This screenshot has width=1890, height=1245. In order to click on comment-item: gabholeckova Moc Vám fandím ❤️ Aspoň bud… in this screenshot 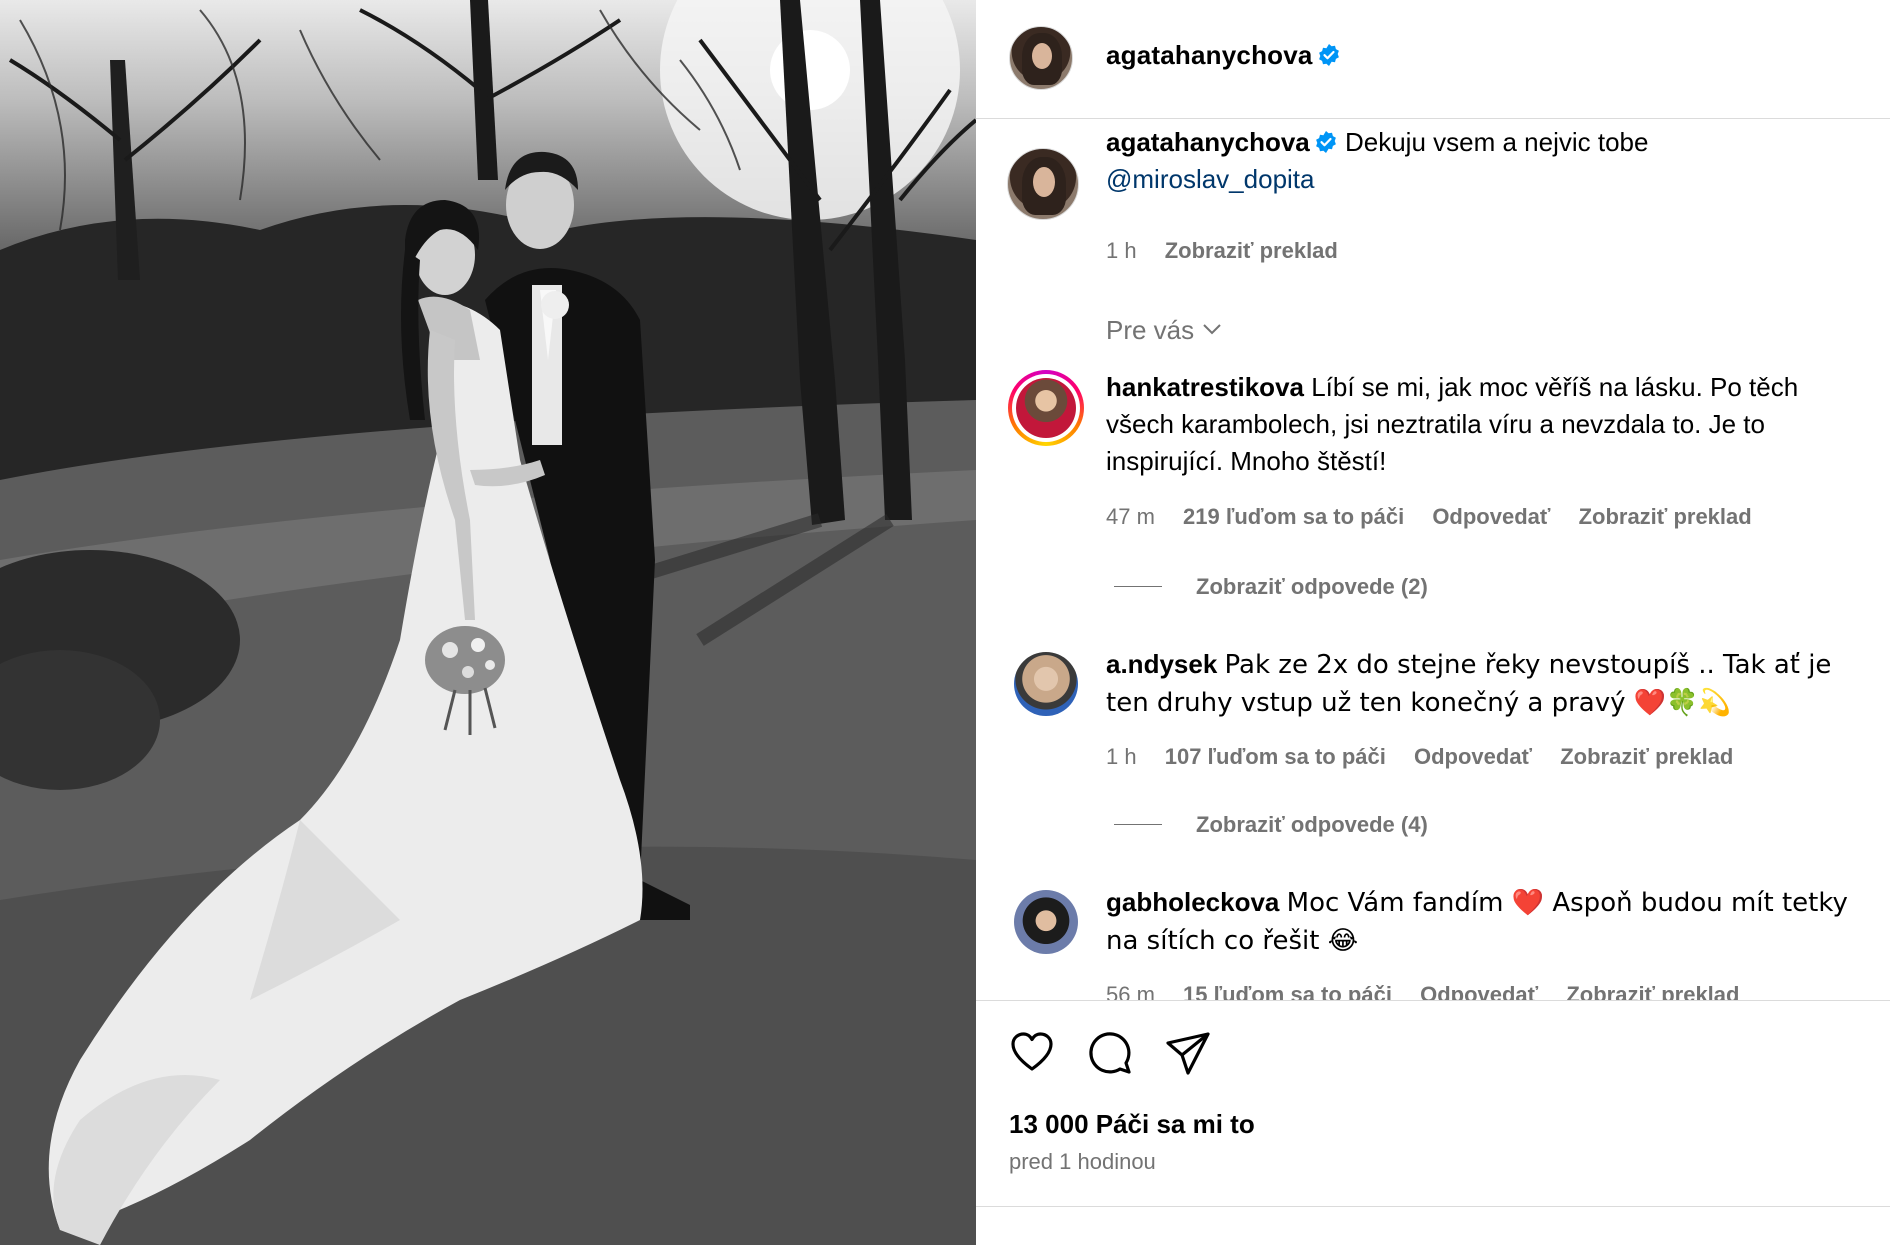, I will do `click(1486, 922)`.